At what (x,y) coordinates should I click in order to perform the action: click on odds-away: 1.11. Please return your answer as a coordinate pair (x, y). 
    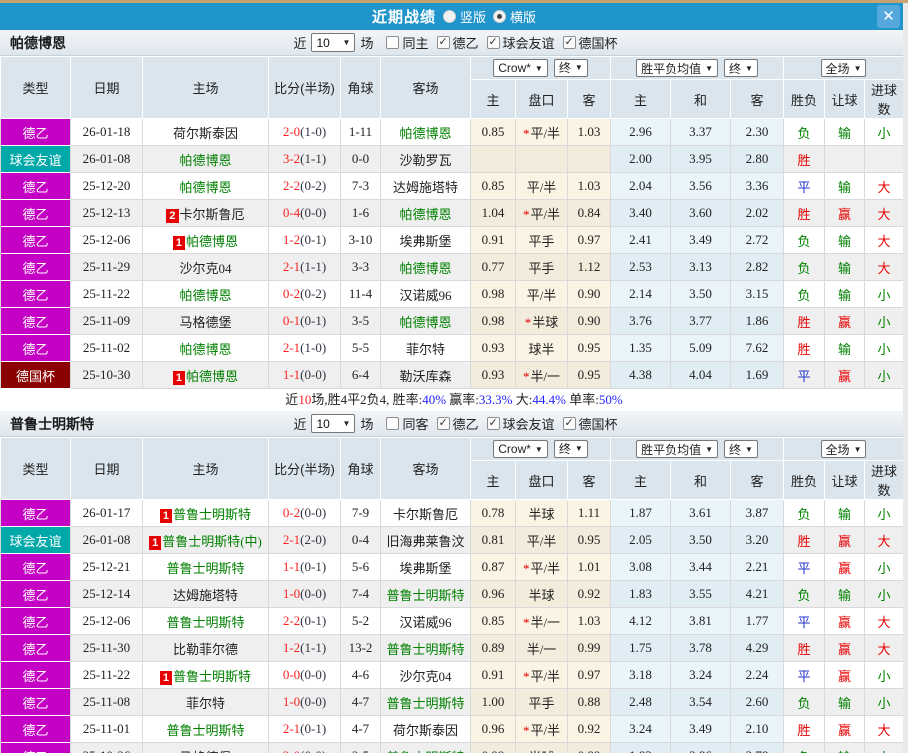
    Looking at the image, I should click on (589, 513).